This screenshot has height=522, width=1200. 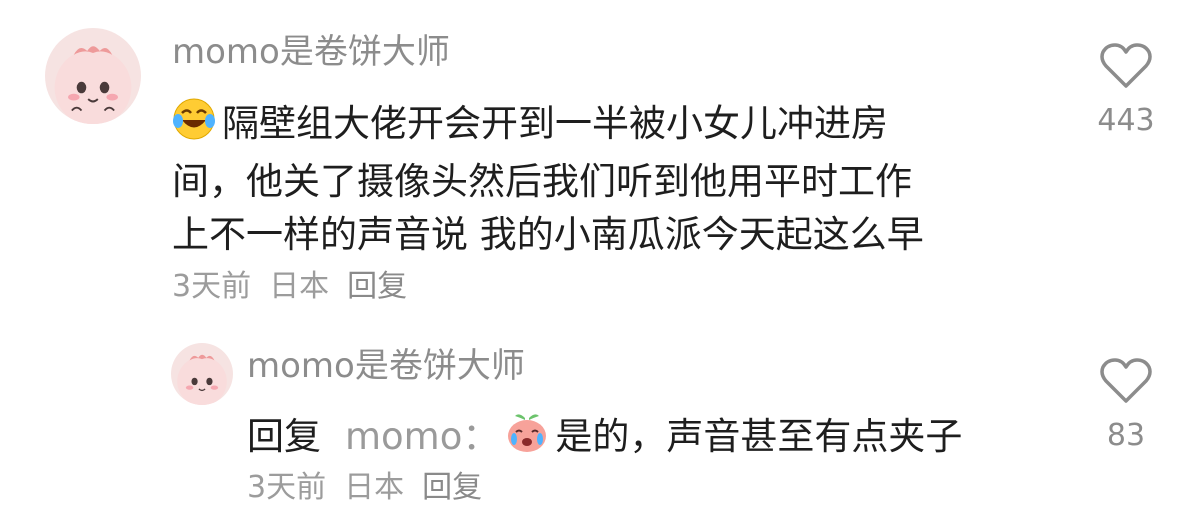 I want to click on reply-meta: 3天前 日本 回复, so click(x=373, y=488).